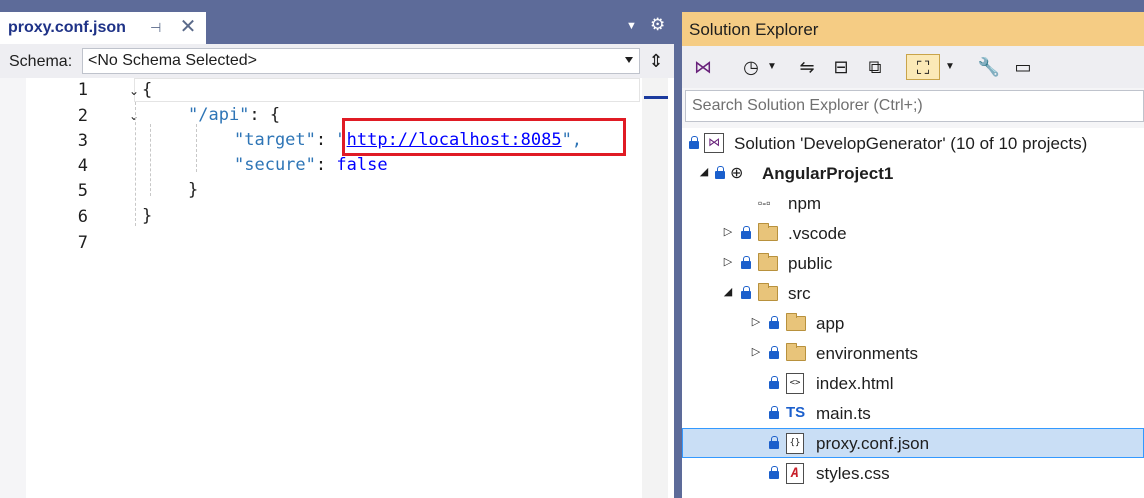 This screenshot has width=1144, height=498. Describe the element at coordinates (82, 191) in the screenshot. I see `line-number: 5` at that location.